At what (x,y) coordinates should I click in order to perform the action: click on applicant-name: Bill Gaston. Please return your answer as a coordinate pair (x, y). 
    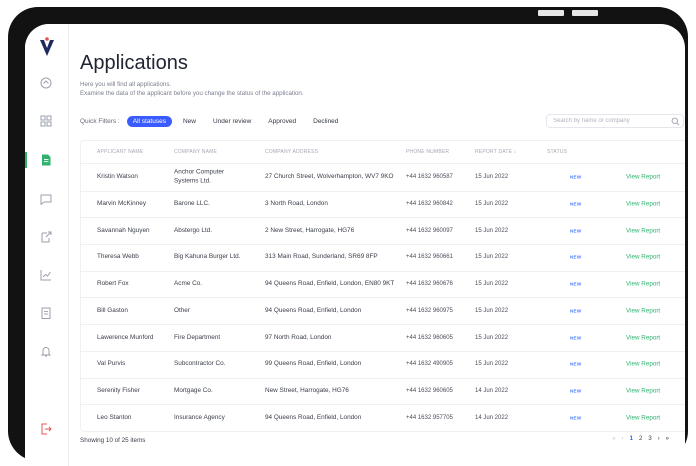
    Looking at the image, I should click on (112, 310).